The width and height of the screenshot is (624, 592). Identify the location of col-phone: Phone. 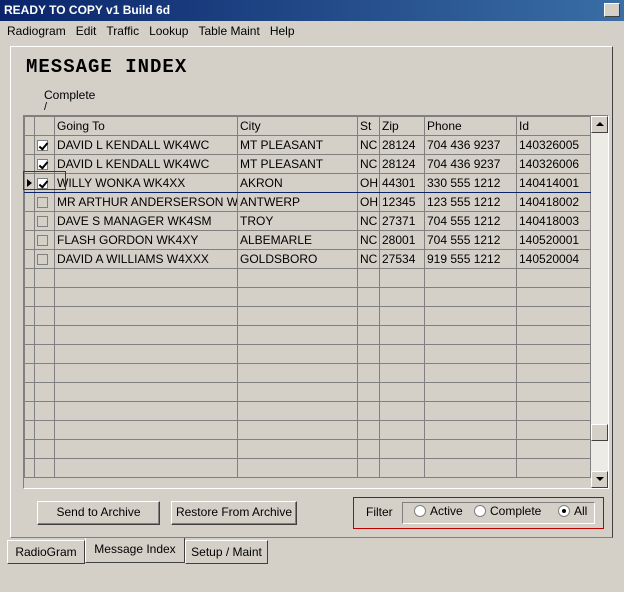
(470, 126).